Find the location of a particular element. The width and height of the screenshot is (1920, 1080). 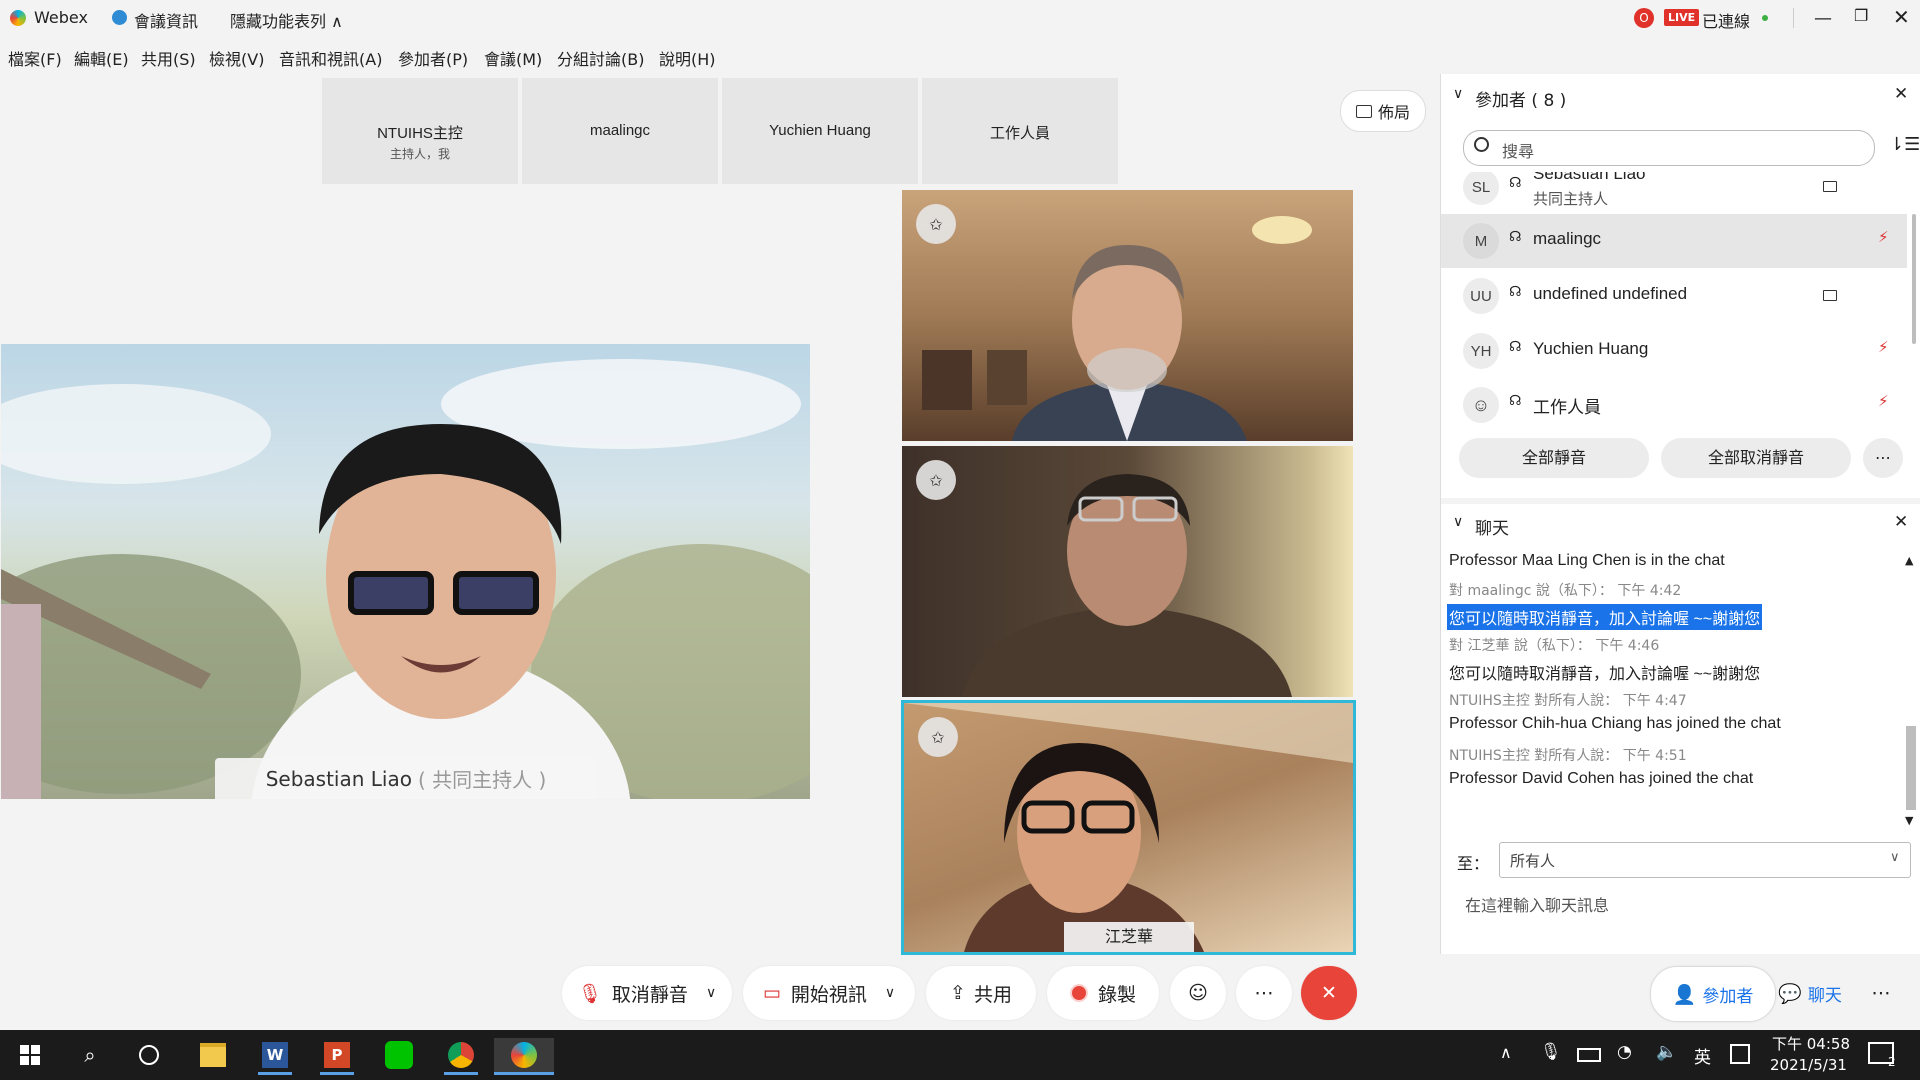

webex-logo-icon is located at coordinates (18, 18).